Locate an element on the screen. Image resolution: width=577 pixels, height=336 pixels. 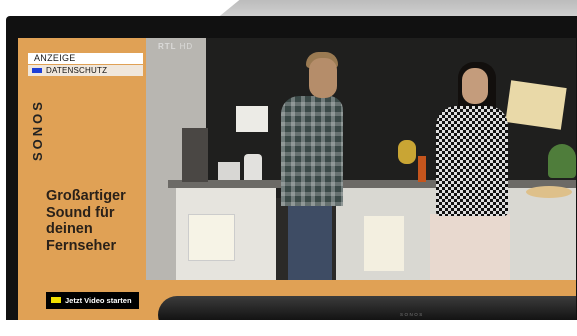
tv-stand is located at coordinates (288, 328).